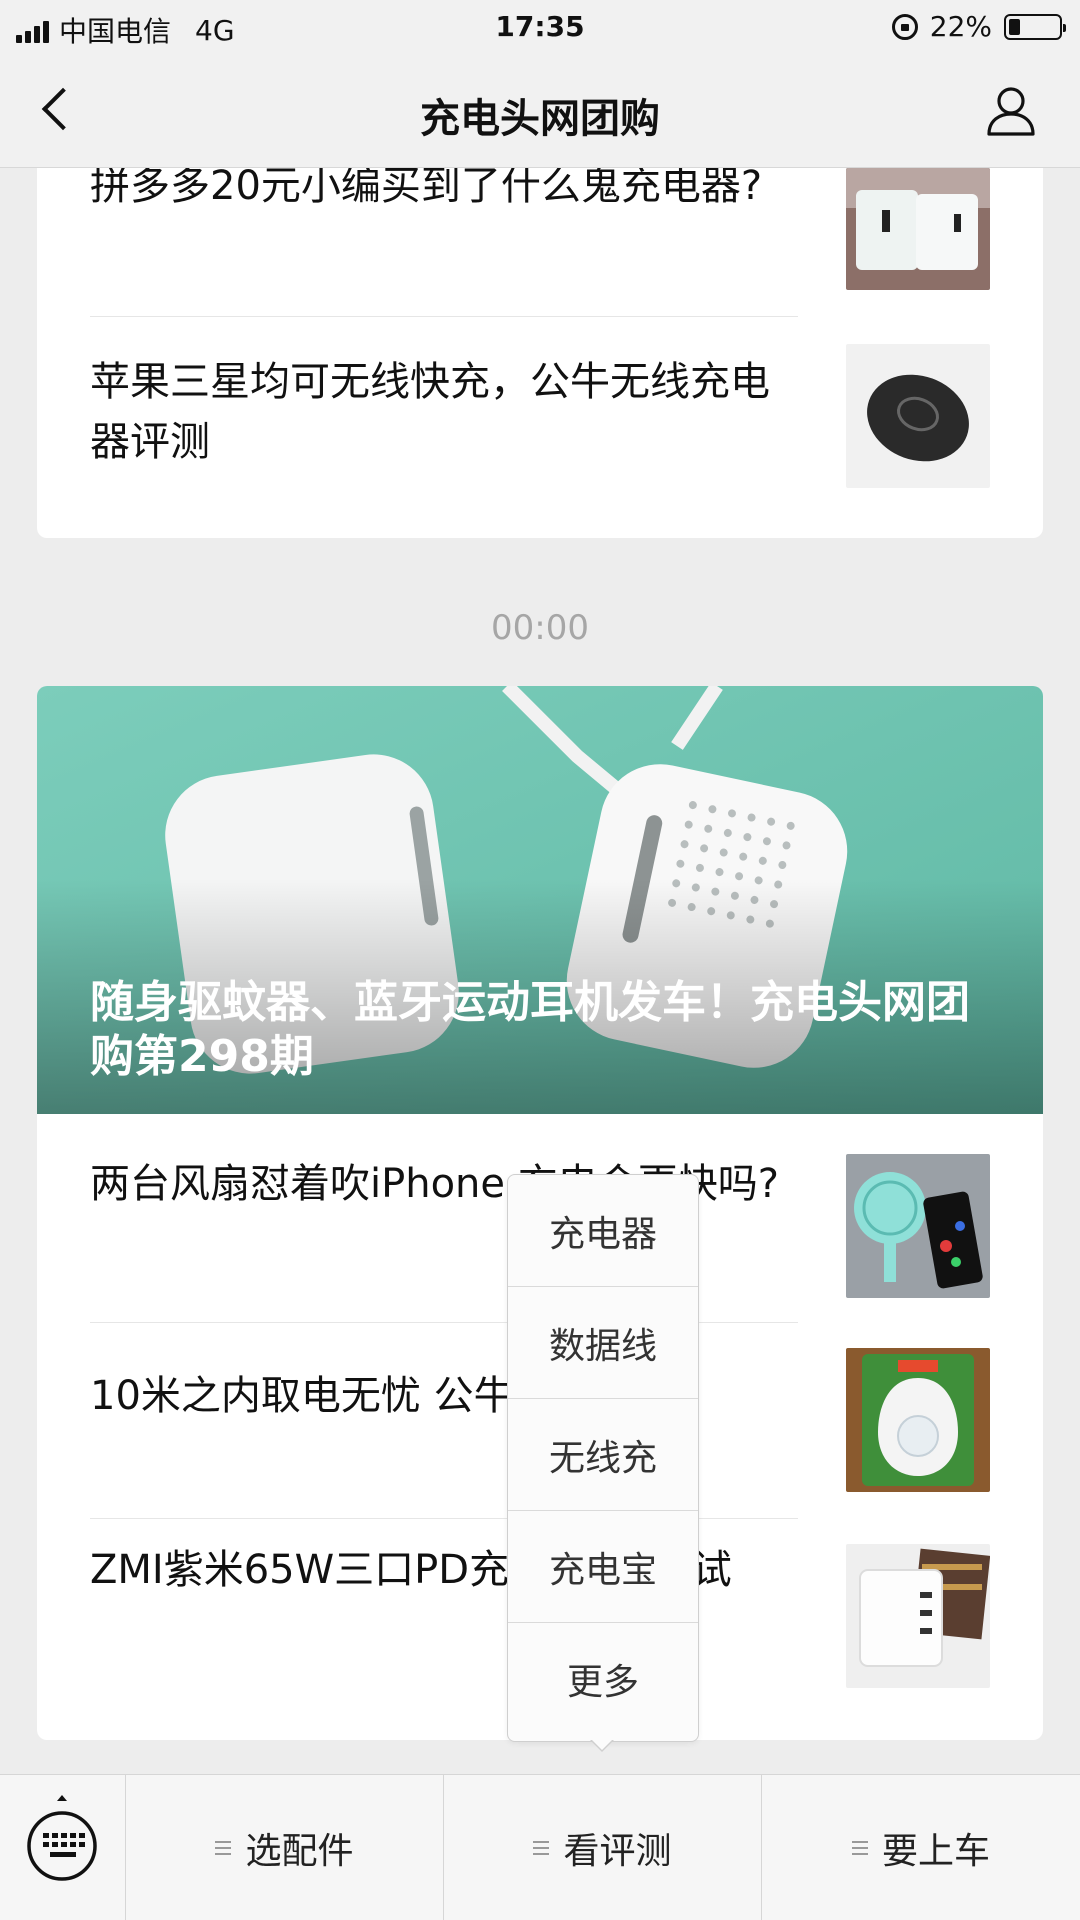  I want to click on keyboard-toggle-button, so click(63, 1847).